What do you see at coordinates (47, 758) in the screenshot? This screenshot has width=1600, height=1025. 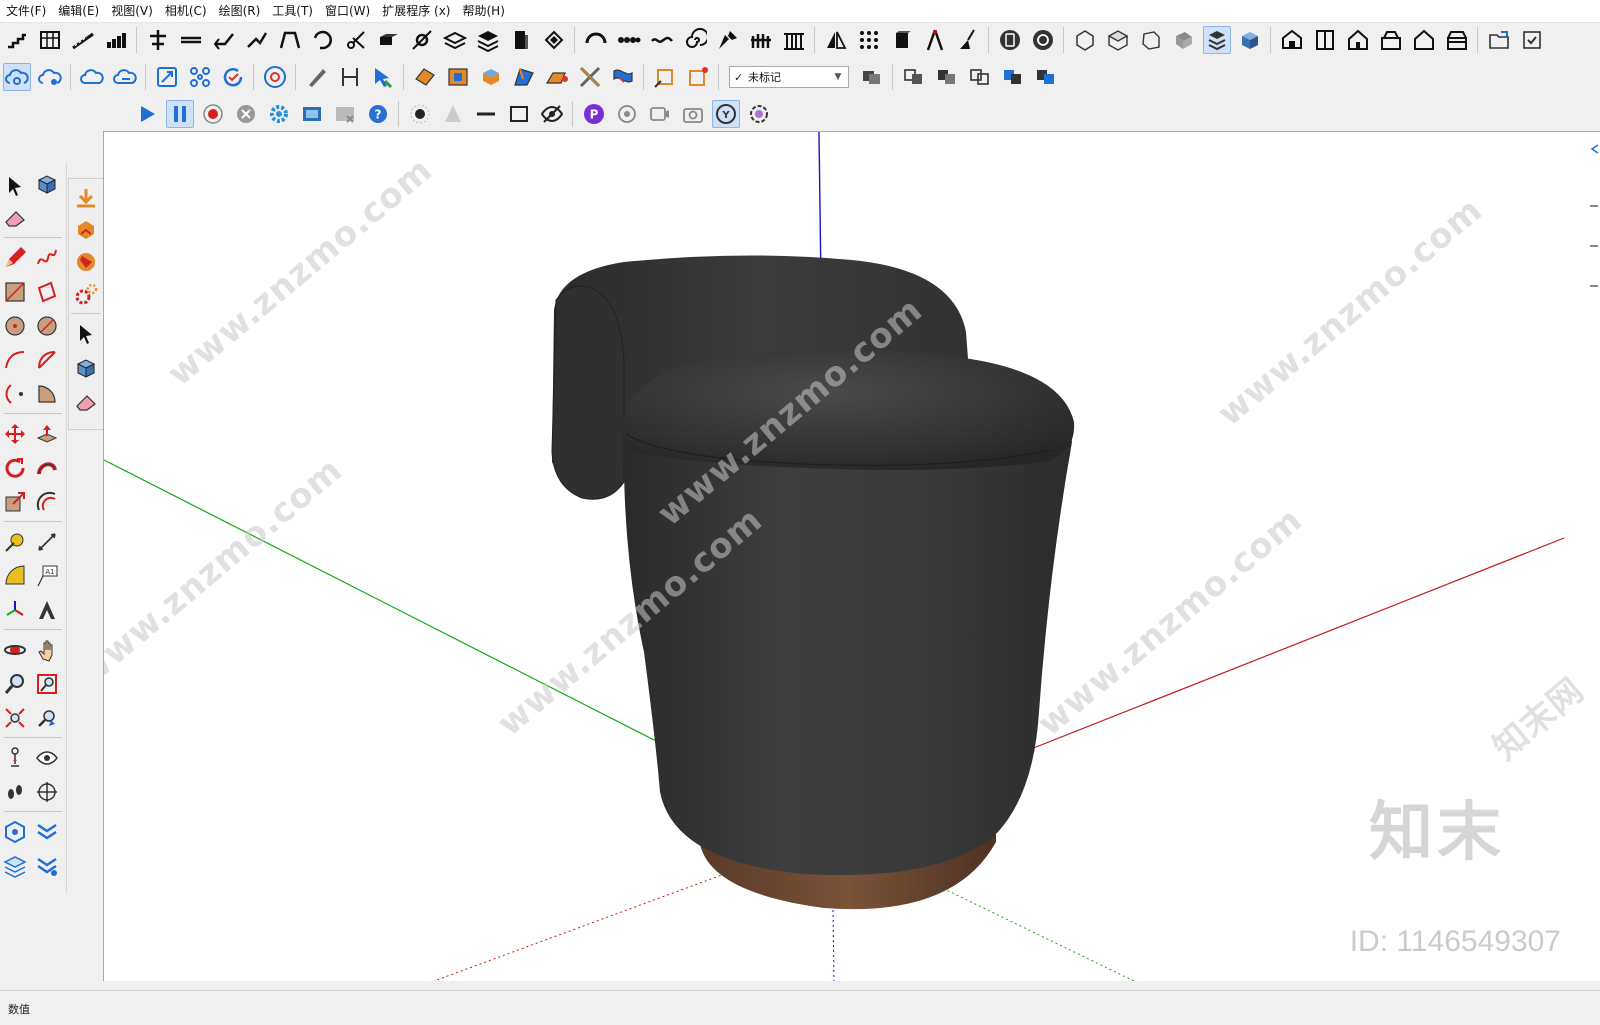 I see `look-around-button` at bounding box center [47, 758].